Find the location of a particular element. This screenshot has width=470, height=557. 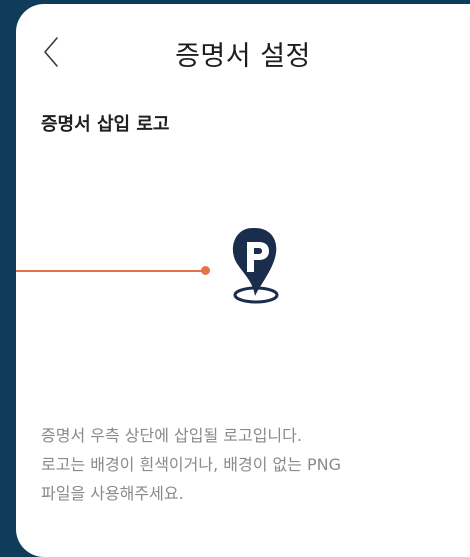

connector-dot is located at coordinates (205, 270).